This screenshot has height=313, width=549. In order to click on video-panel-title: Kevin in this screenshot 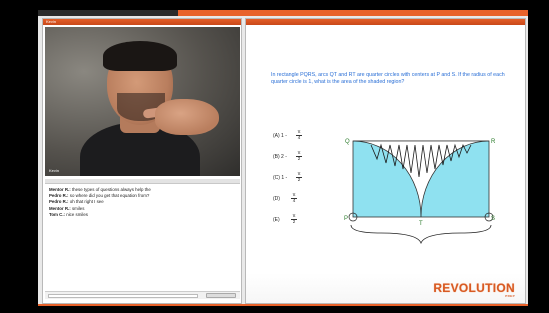, I will do `click(142, 22)`.